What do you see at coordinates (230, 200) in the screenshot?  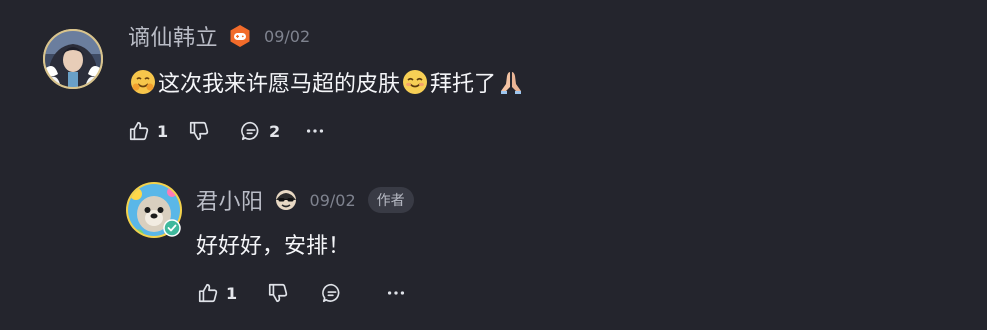 I see `username: 君小阳` at bounding box center [230, 200].